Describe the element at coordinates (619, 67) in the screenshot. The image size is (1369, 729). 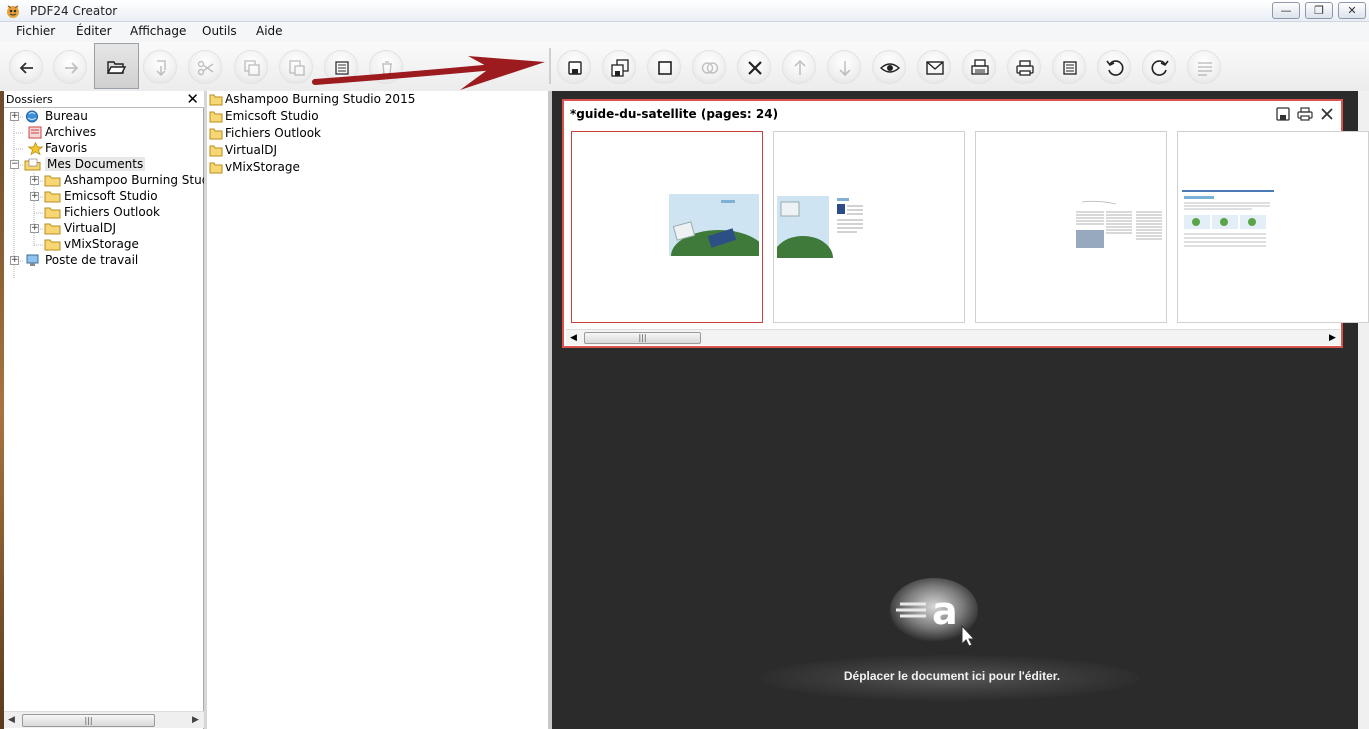
I see `save-as-button` at that location.